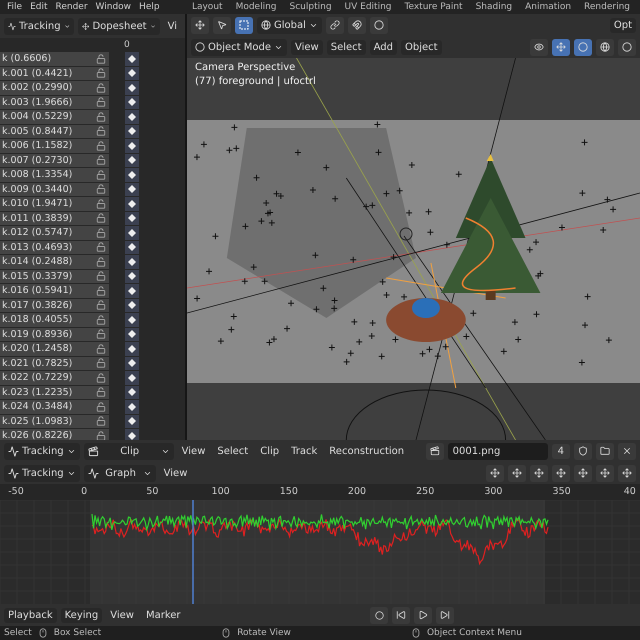  Describe the element at coordinates (200, 25) in the screenshot. I see `transform-pivot-button` at that location.